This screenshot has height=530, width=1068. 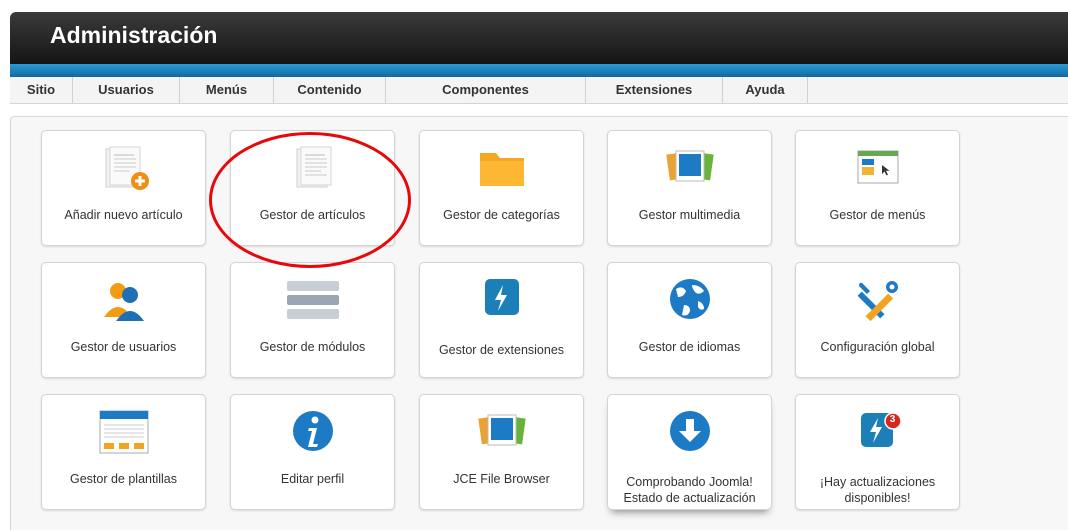 What do you see at coordinates (123, 479) in the screenshot?
I see `tile-label: Gestor de plantillas` at bounding box center [123, 479].